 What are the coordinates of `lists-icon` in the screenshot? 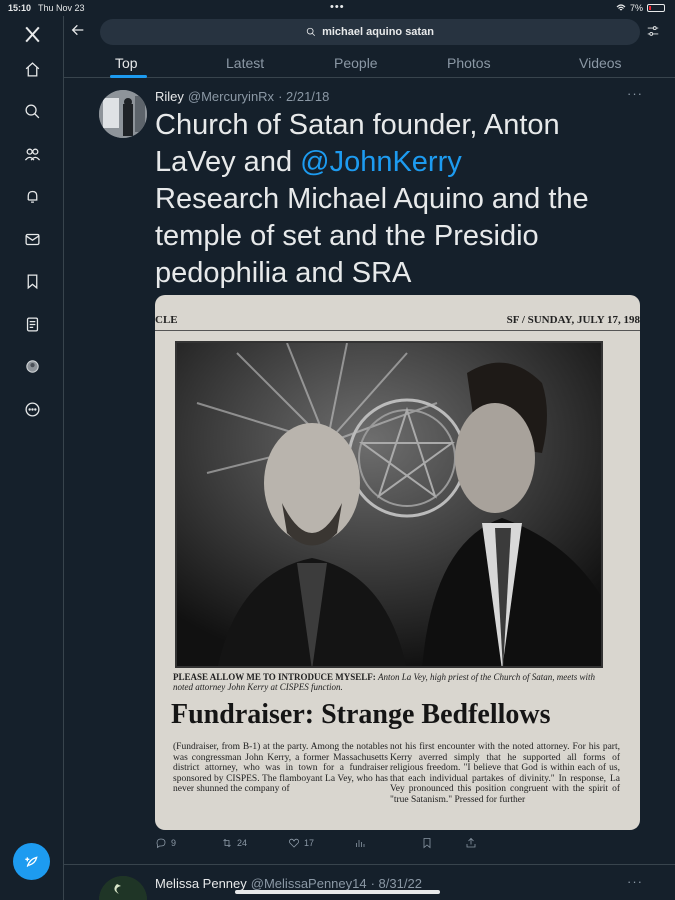 It's located at (32, 324).